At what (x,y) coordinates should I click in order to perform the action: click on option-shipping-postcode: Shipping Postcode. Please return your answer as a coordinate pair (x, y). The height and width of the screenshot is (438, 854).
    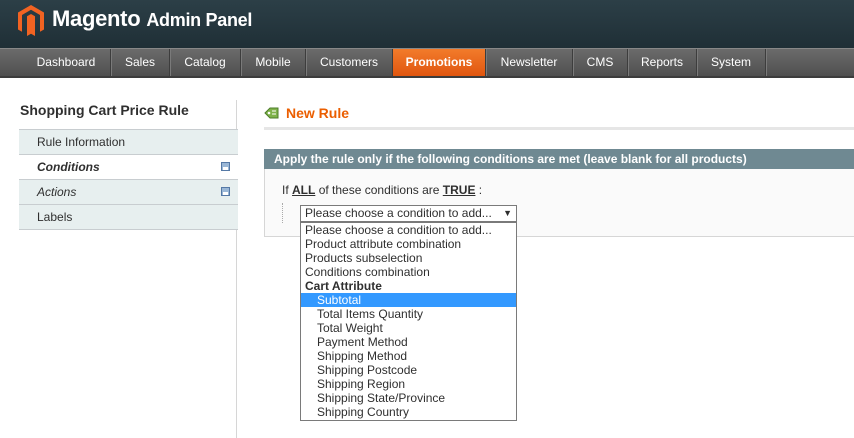
    Looking at the image, I should click on (408, 370).